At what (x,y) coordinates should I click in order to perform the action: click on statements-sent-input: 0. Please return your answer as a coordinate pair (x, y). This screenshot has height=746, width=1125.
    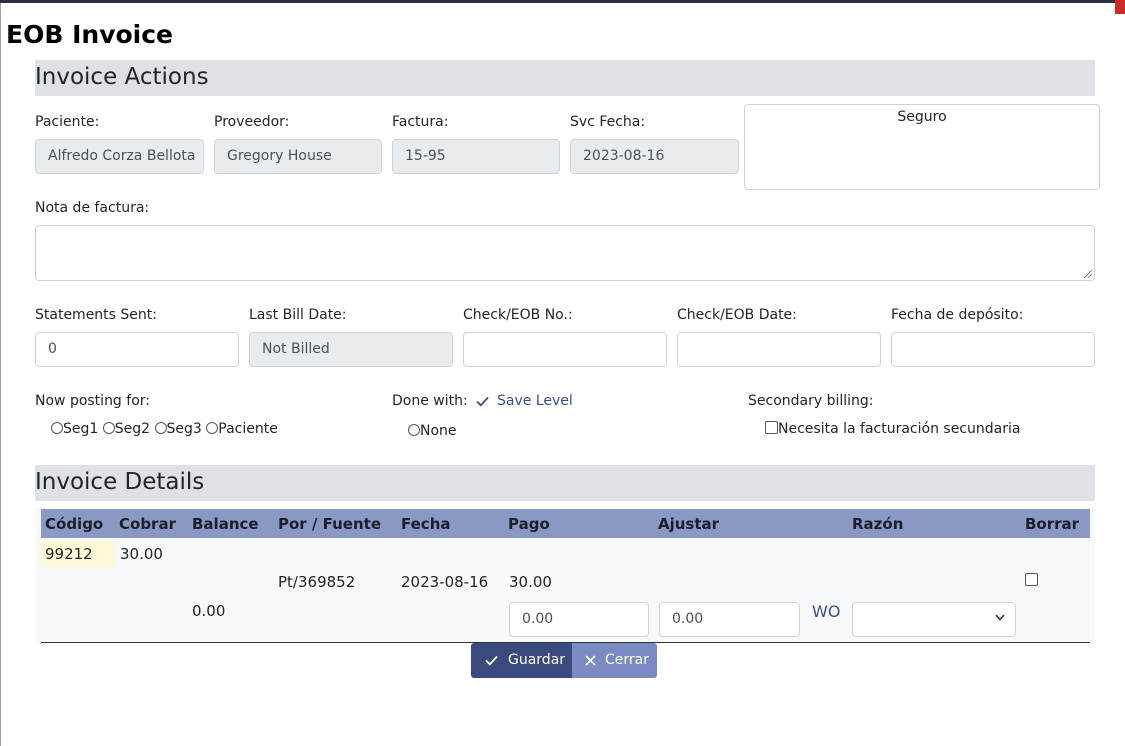
    Looking at the image, I should click on (137, 349).